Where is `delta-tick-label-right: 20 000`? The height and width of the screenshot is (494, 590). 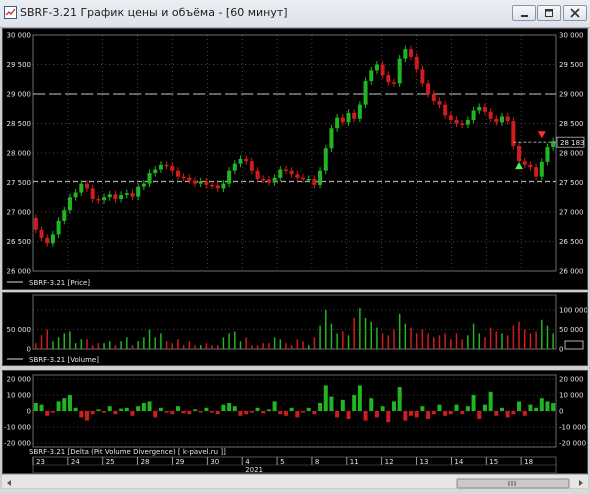 delta-tick-label-right: 20 000 is located at coordinates (571, 380).